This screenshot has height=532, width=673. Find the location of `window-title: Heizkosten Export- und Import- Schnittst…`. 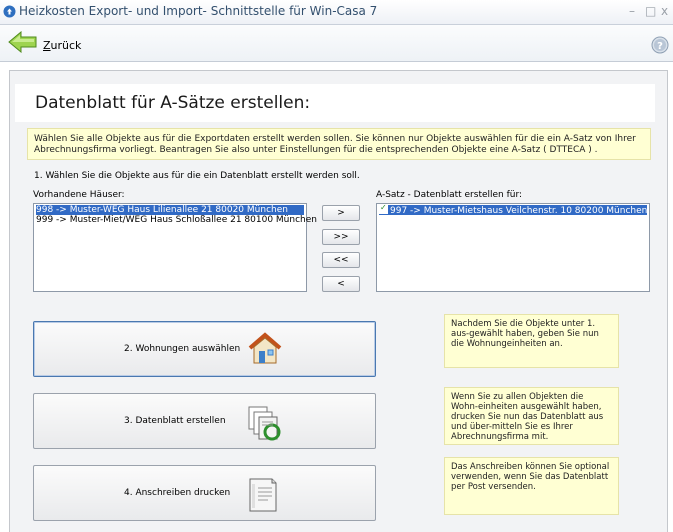

window-title: Heizkosten Export- und Import- Schnittst… is located at coordinates (198, 11).